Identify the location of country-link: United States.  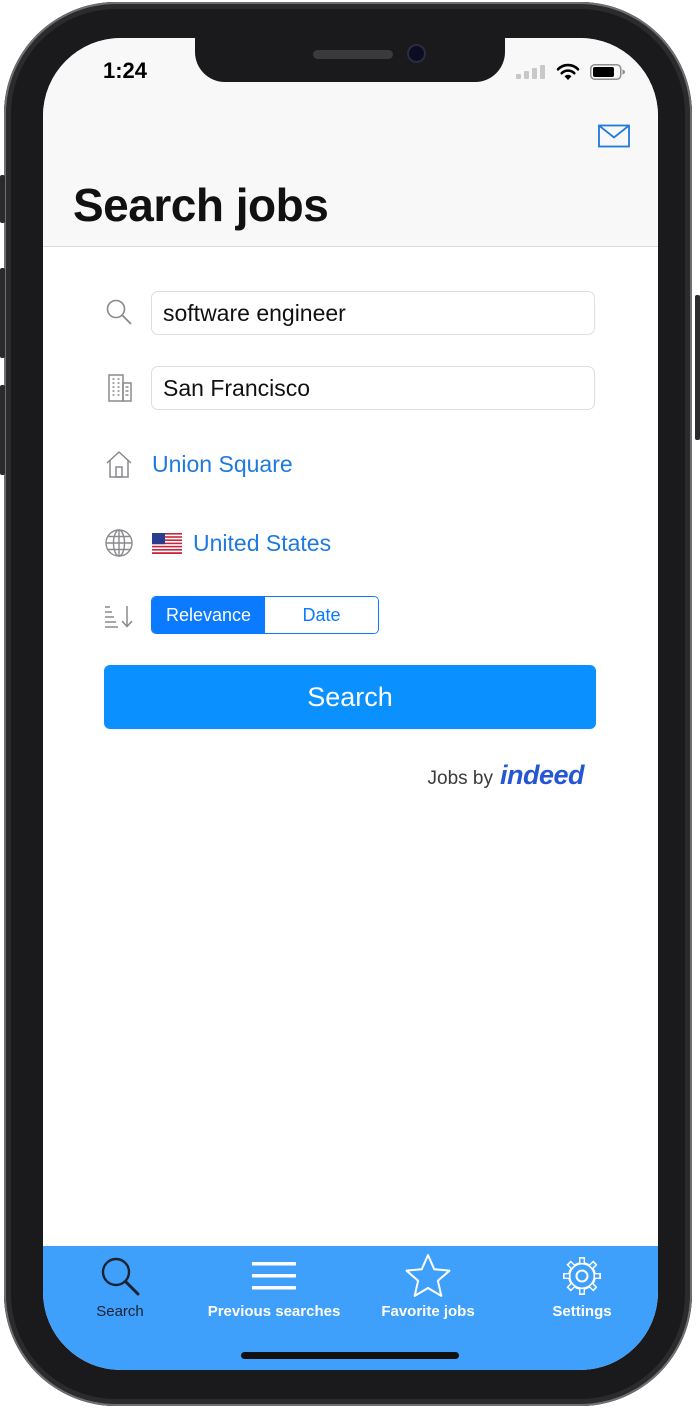
(241, 544).